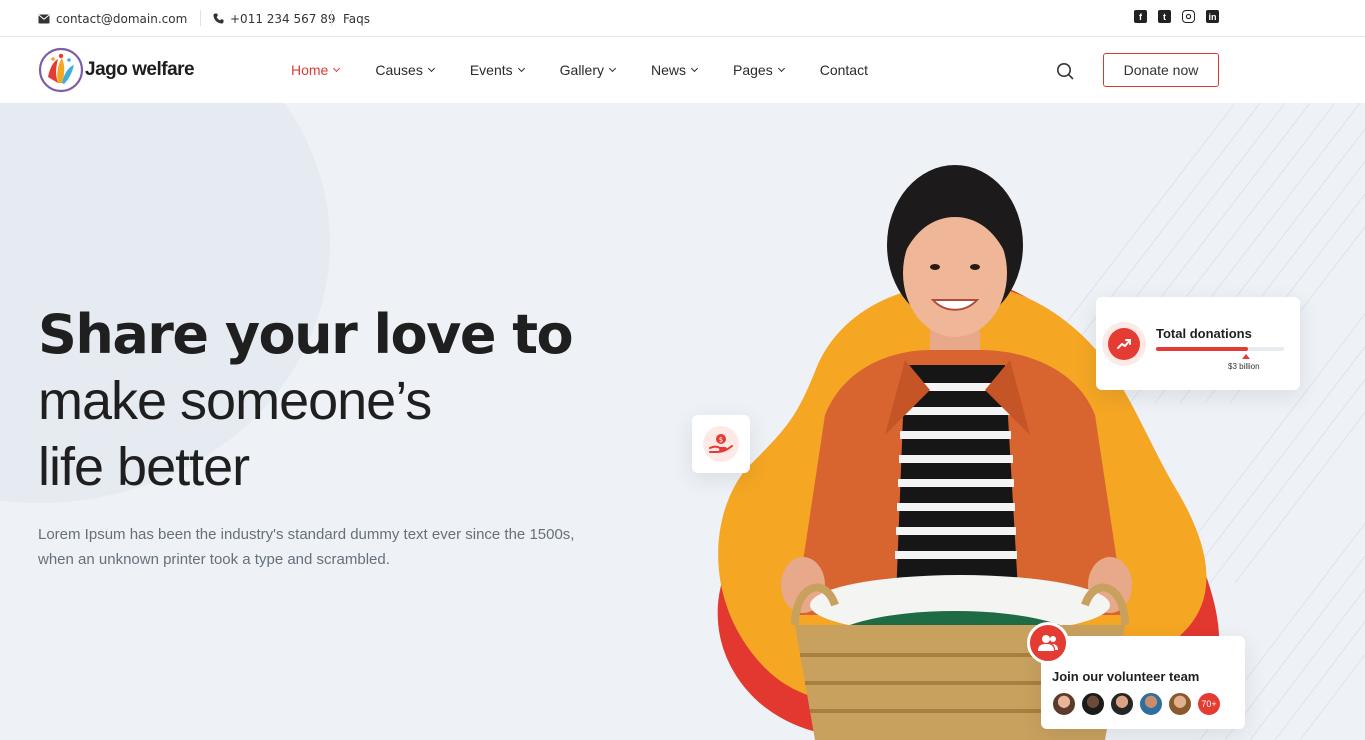  I want to click on menu-item-contact: Contact, so click(844, 70).